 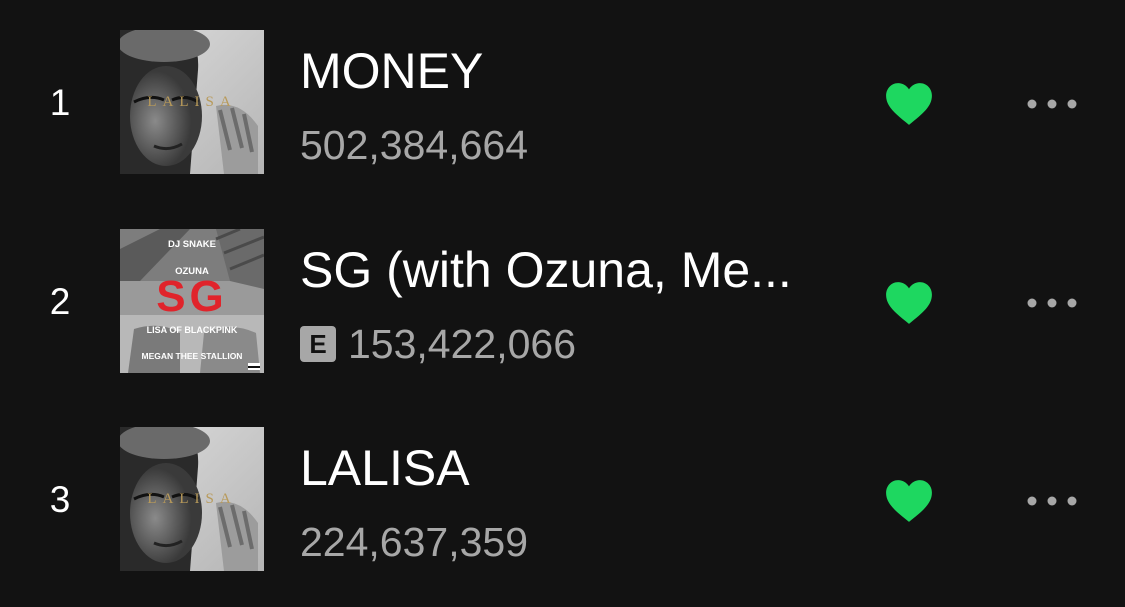 What do you see at coordinates (60, 102) in the screenshot?
I see `track-rank: 1` at bounding box center [60, 102].